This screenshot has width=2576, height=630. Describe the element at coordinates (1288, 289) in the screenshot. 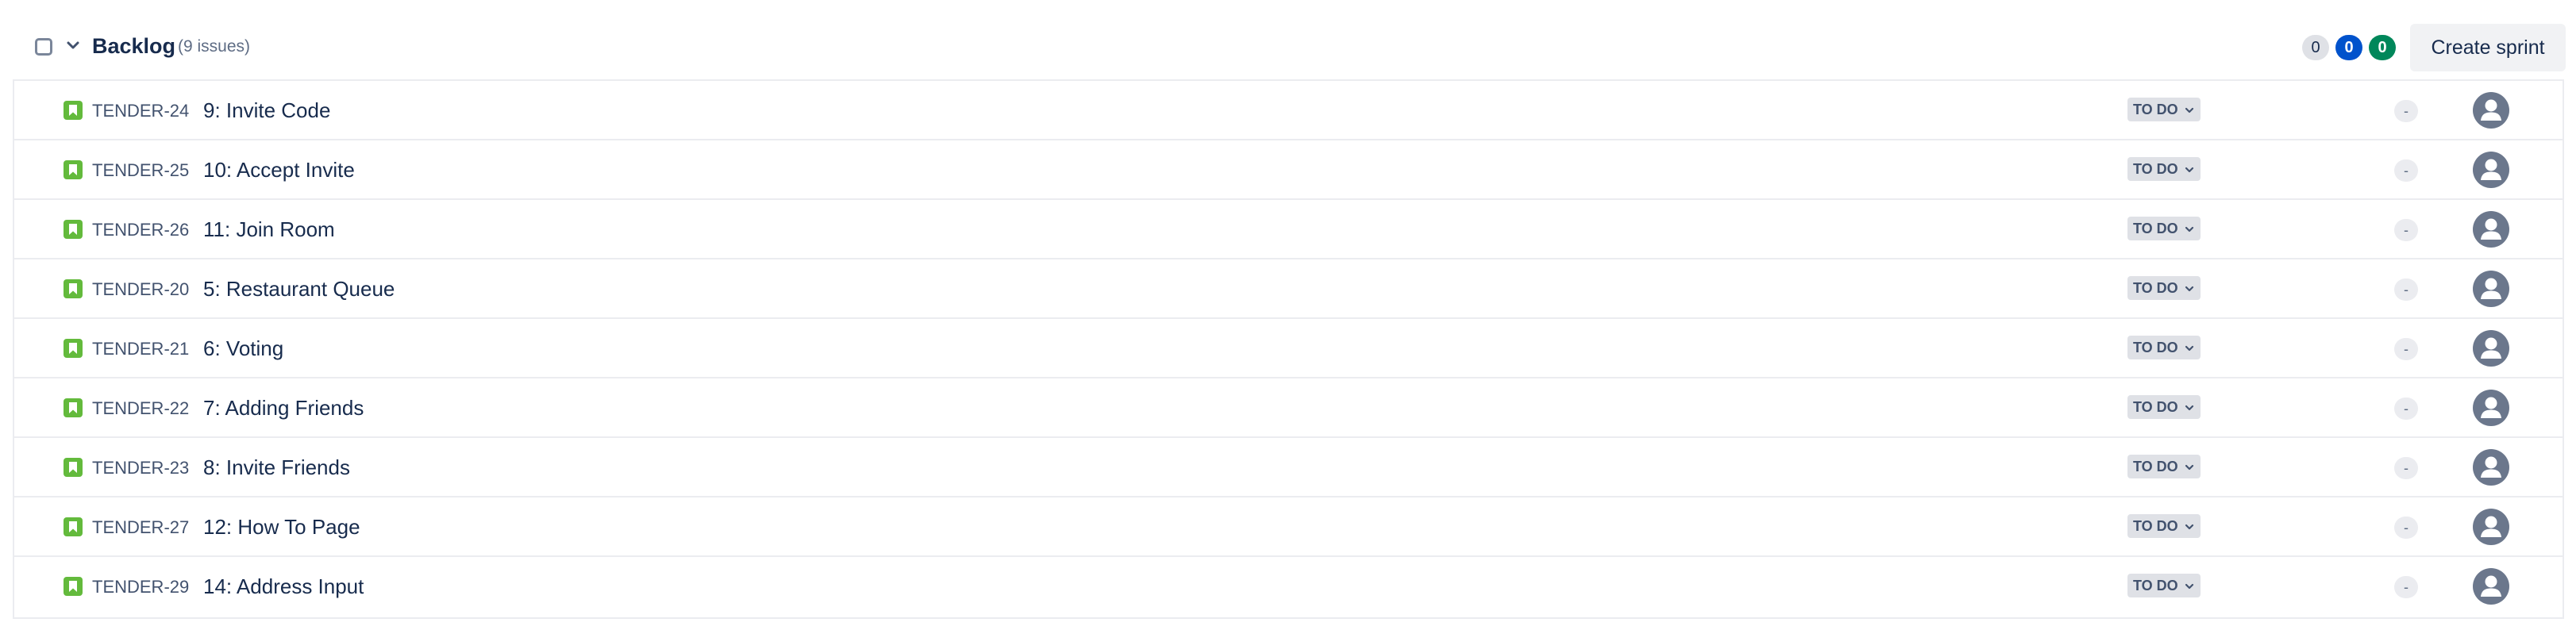

I see `issue-row: TENDER-20 5: Restaurant Queue TO DO -` at that location.